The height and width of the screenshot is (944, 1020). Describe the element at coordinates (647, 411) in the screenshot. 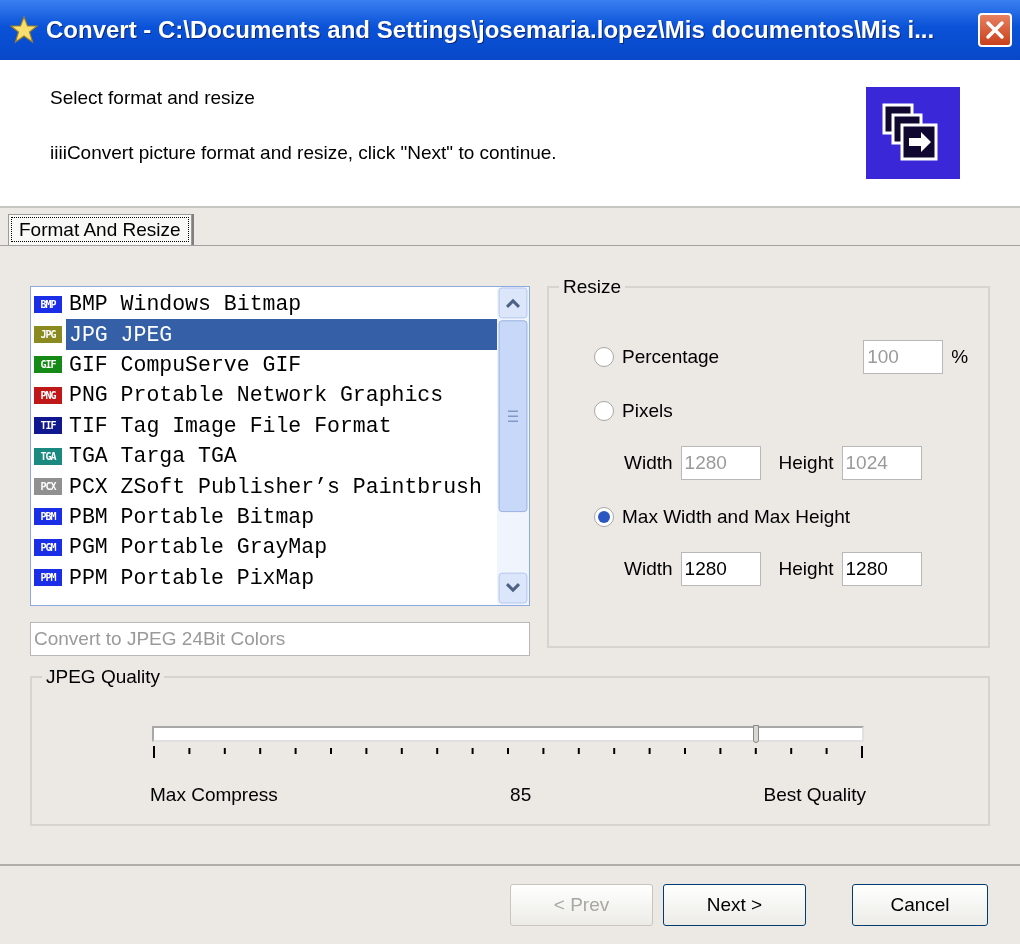

I see `option-label: Pixels` at that location.